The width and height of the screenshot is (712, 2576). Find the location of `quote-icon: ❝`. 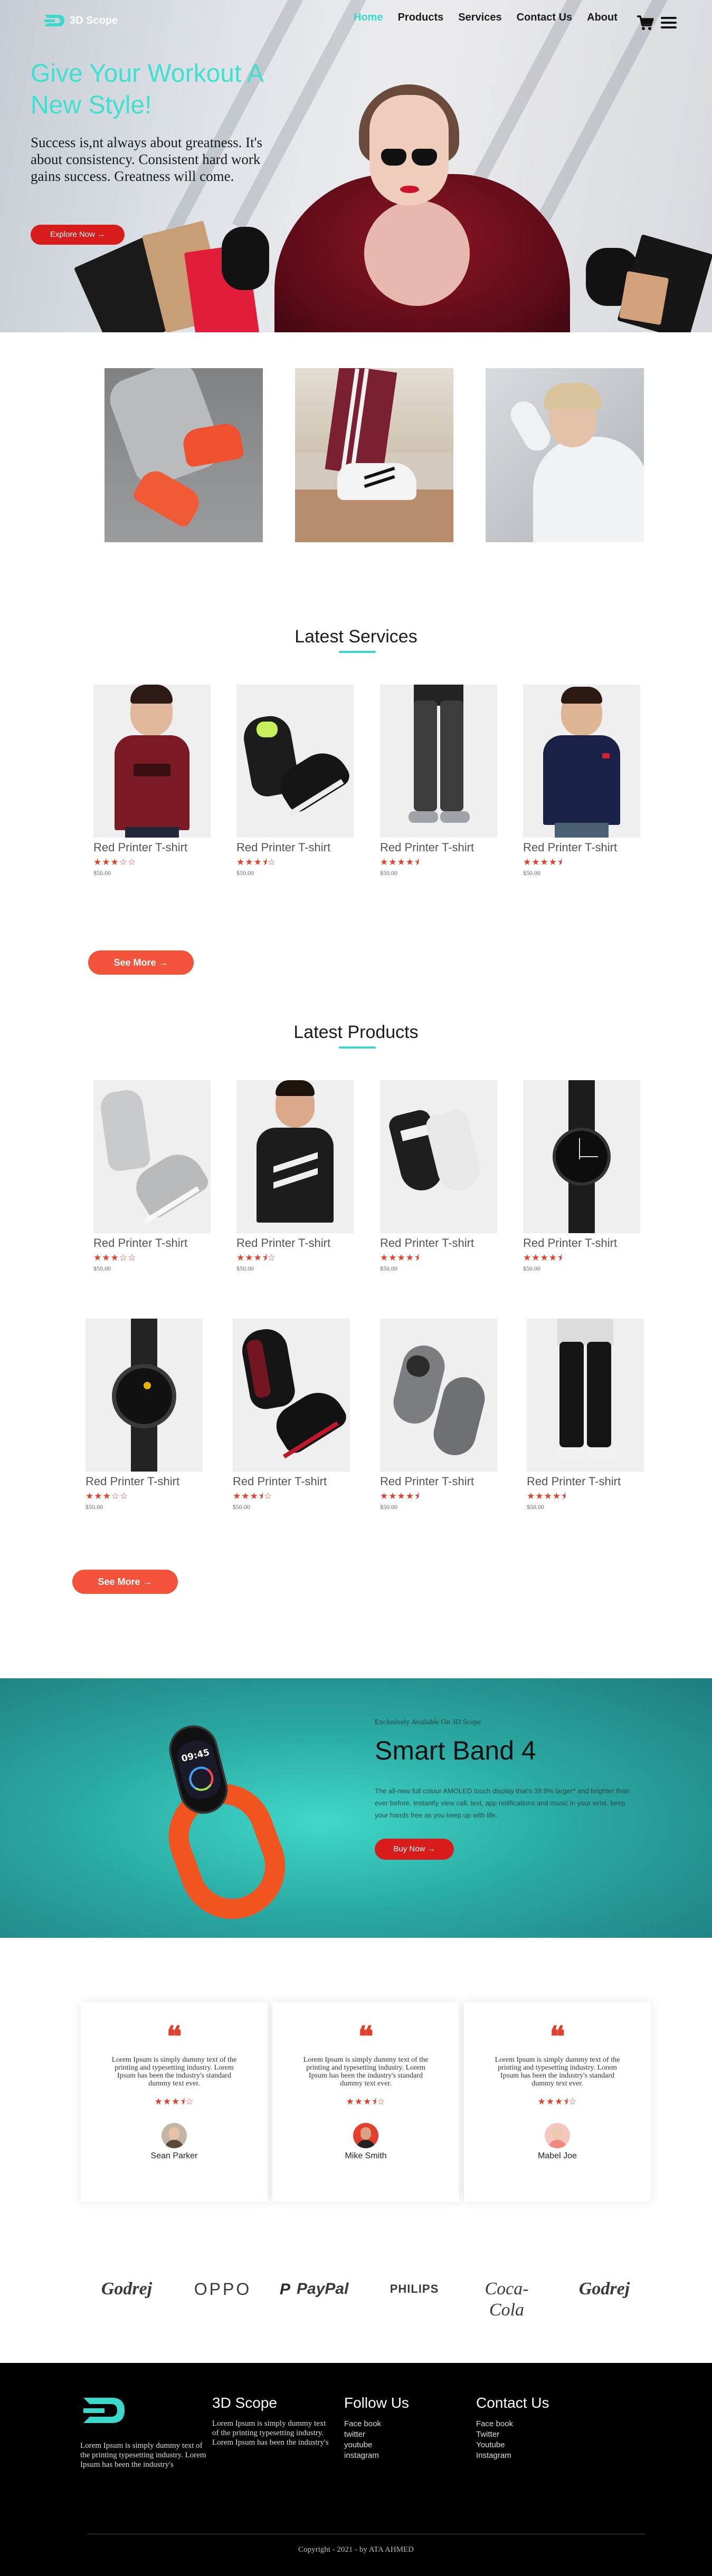

quote-icon: ❝ is located at coordinates (174, 2037).